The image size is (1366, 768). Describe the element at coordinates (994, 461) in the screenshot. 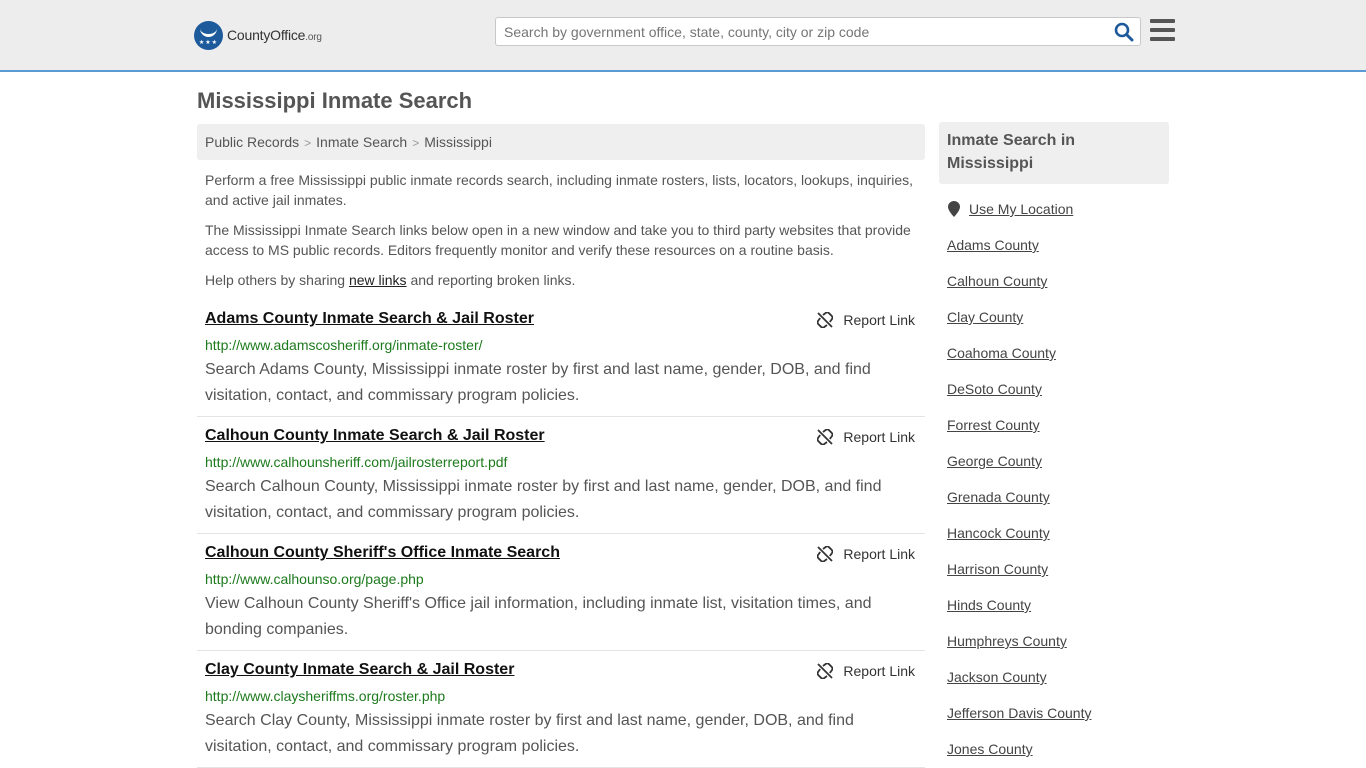

I see `sidebar-county-george: George County` at that location.